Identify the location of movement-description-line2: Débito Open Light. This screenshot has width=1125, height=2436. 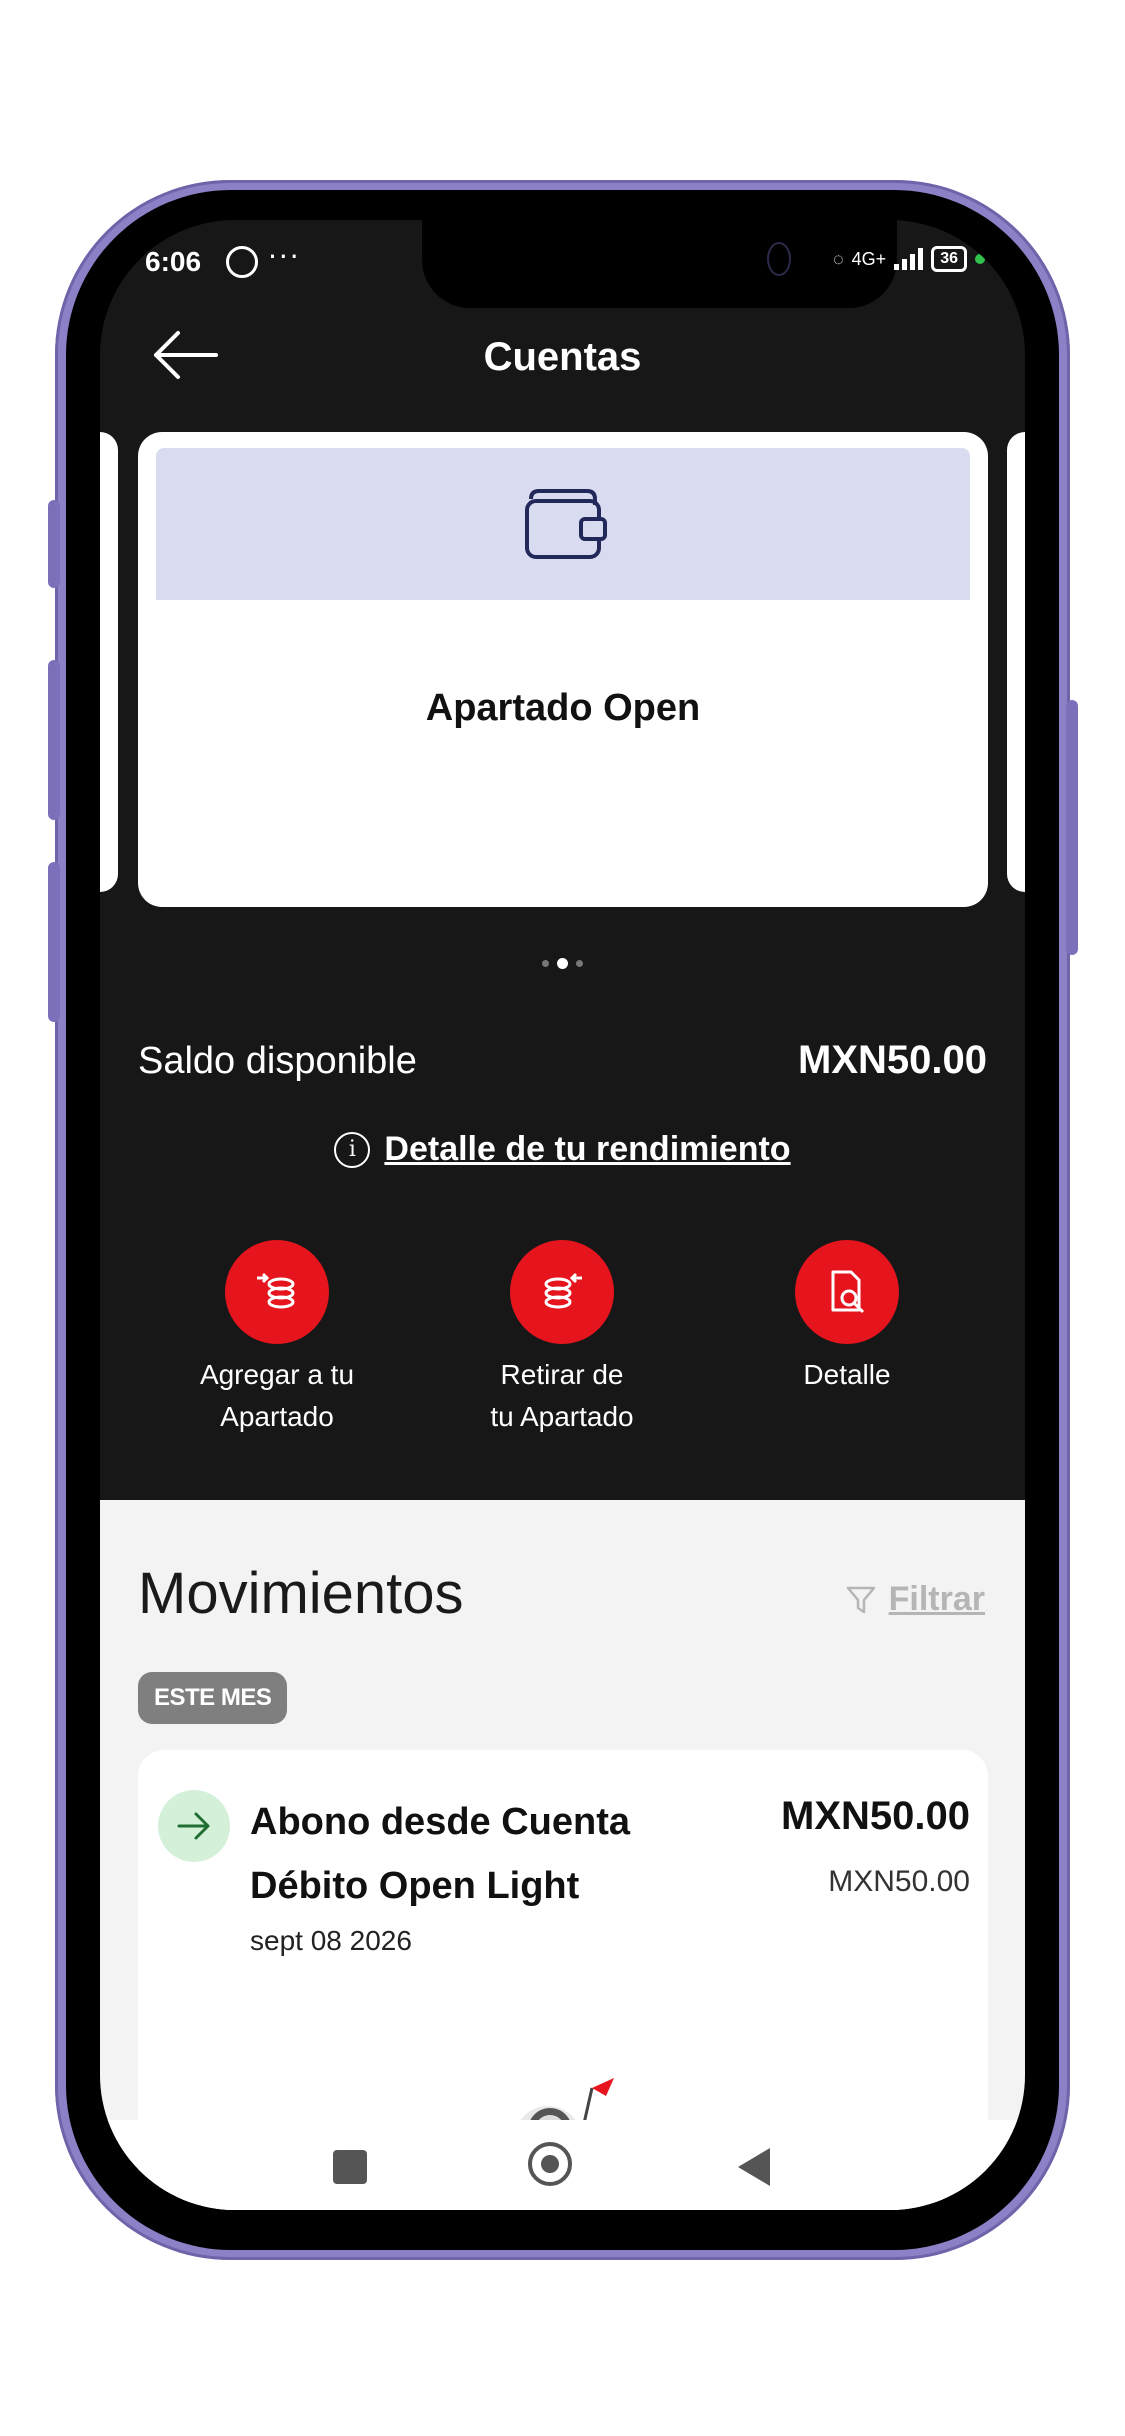
(415, 1886).